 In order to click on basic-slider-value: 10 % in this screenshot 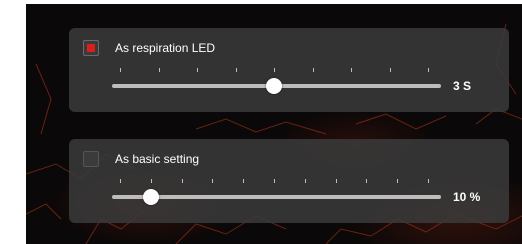, I will do `click(467, 197)`.